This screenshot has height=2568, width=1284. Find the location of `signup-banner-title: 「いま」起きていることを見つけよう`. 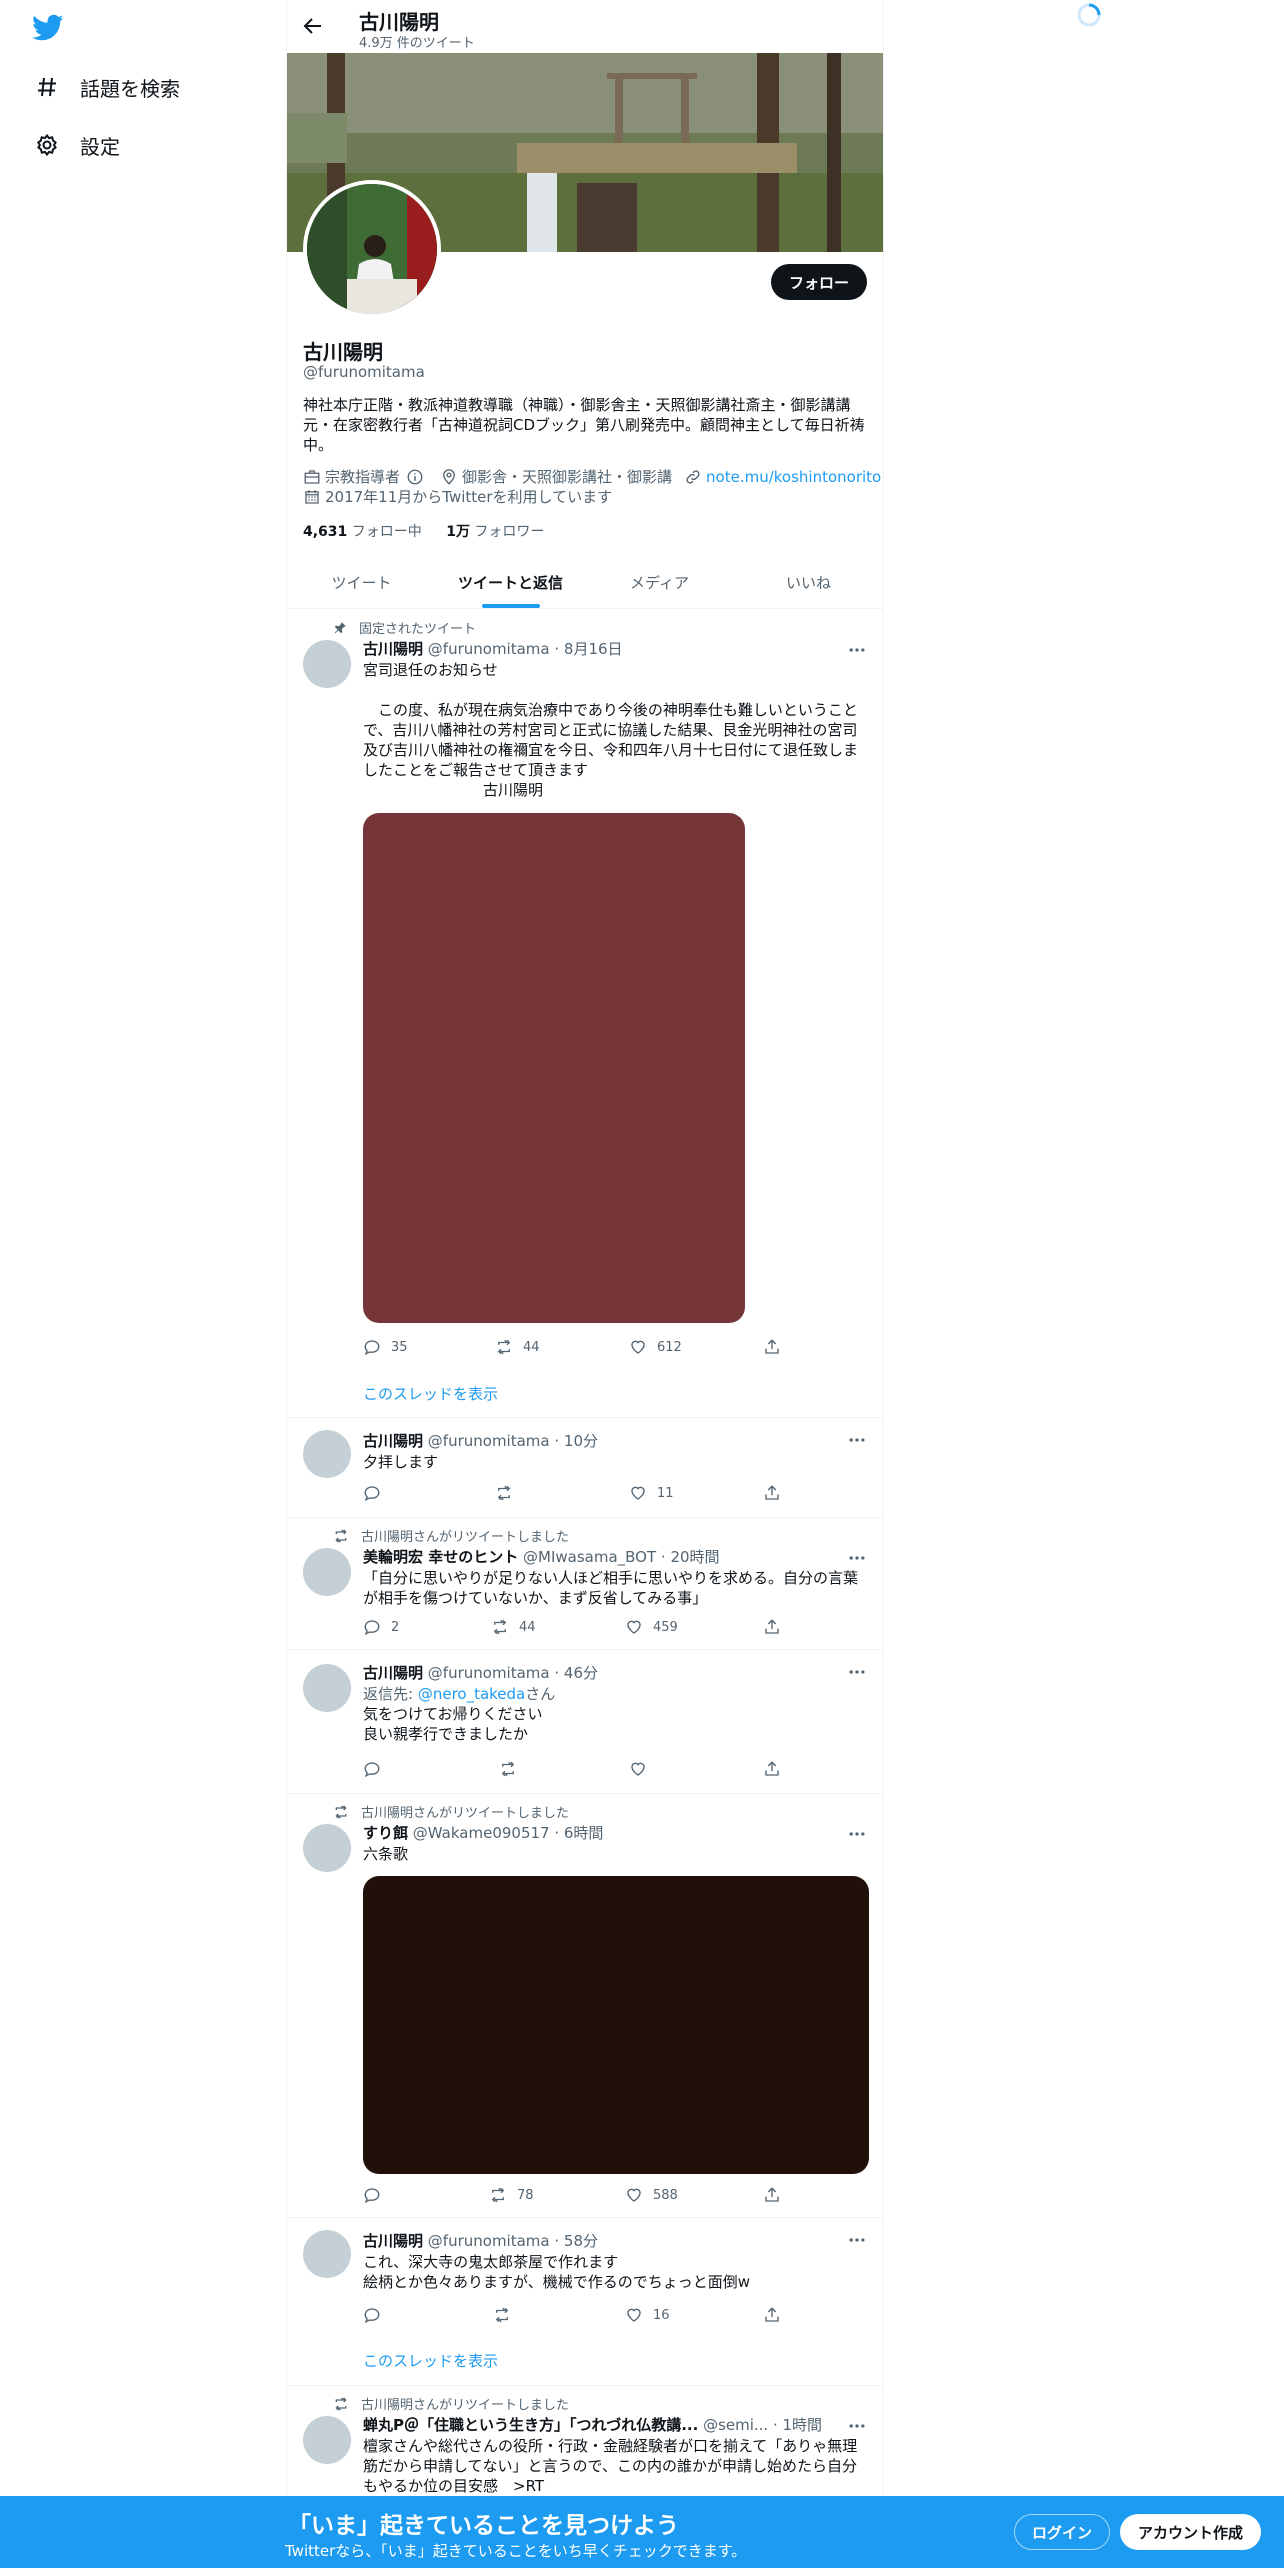

signup-banner-title: 「いま」起きていることを見つけよう is located at coordinates (483, 2526).